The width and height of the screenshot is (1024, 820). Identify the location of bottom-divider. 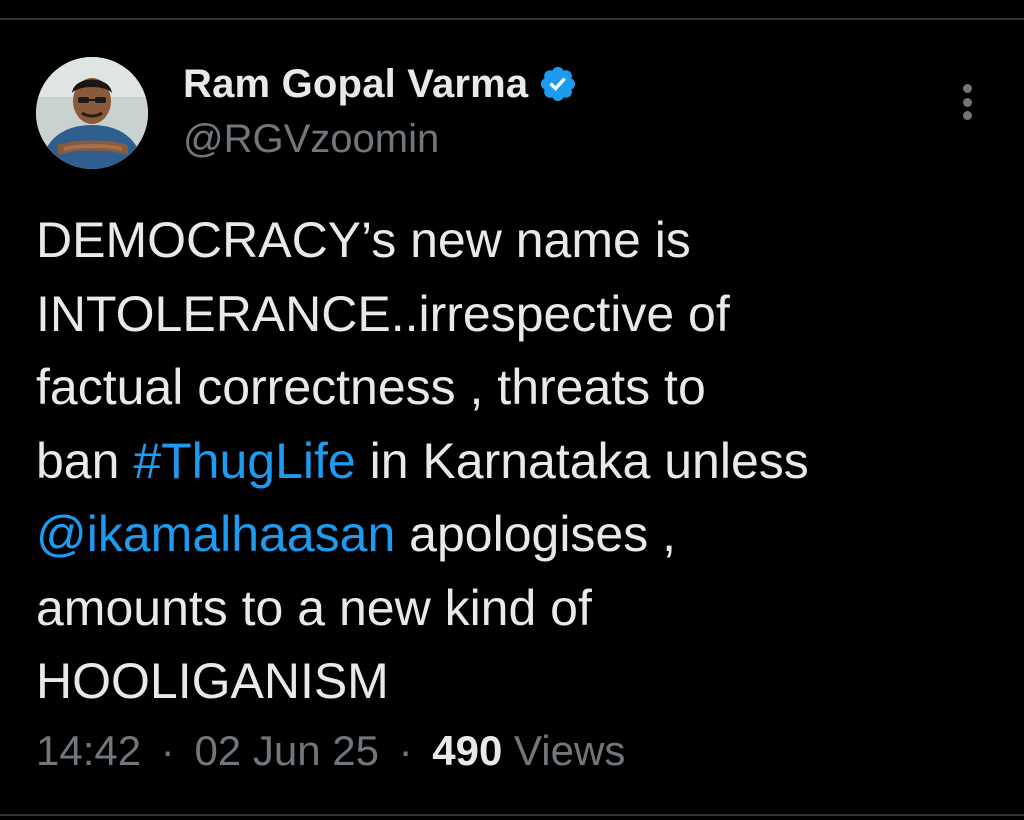
(512, 815).